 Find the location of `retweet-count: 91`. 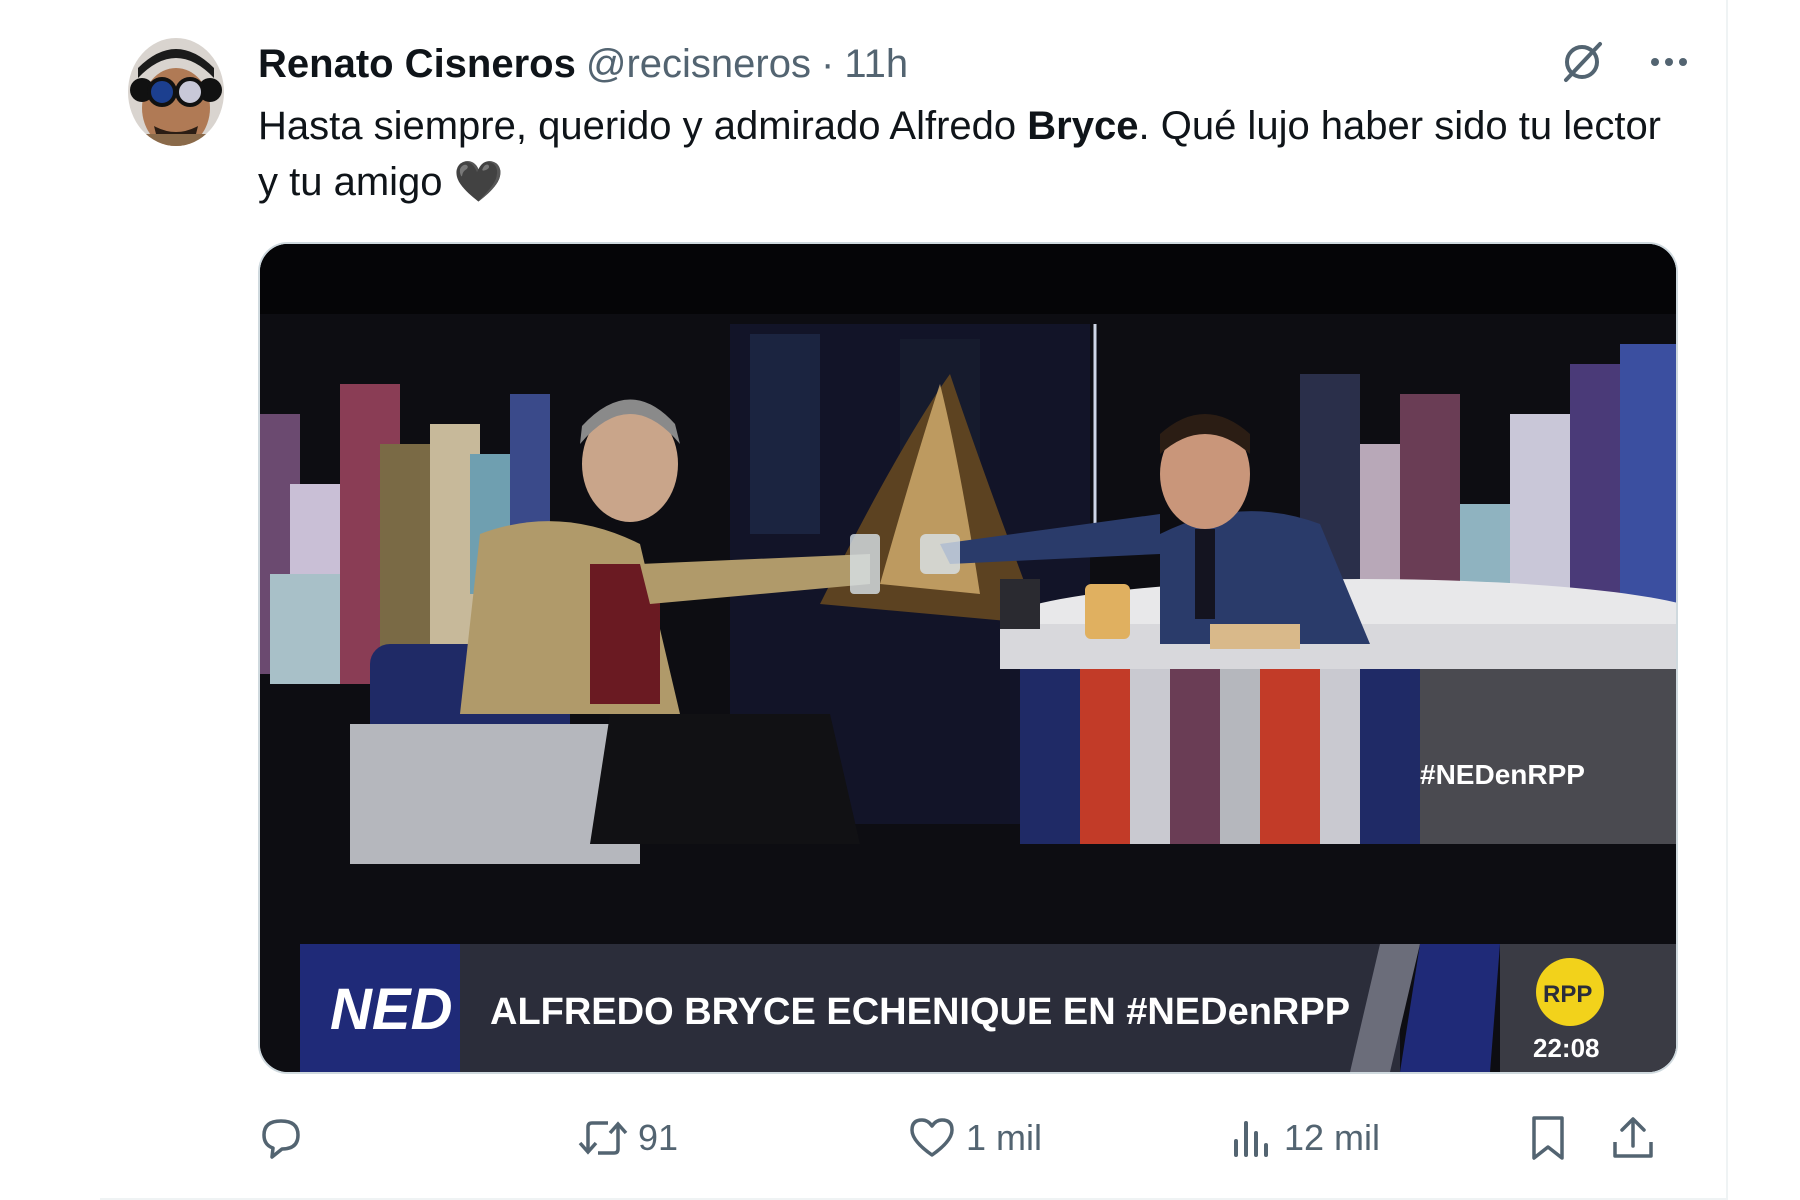

retweet-count: 91 is located at coordinates (658, 1137).